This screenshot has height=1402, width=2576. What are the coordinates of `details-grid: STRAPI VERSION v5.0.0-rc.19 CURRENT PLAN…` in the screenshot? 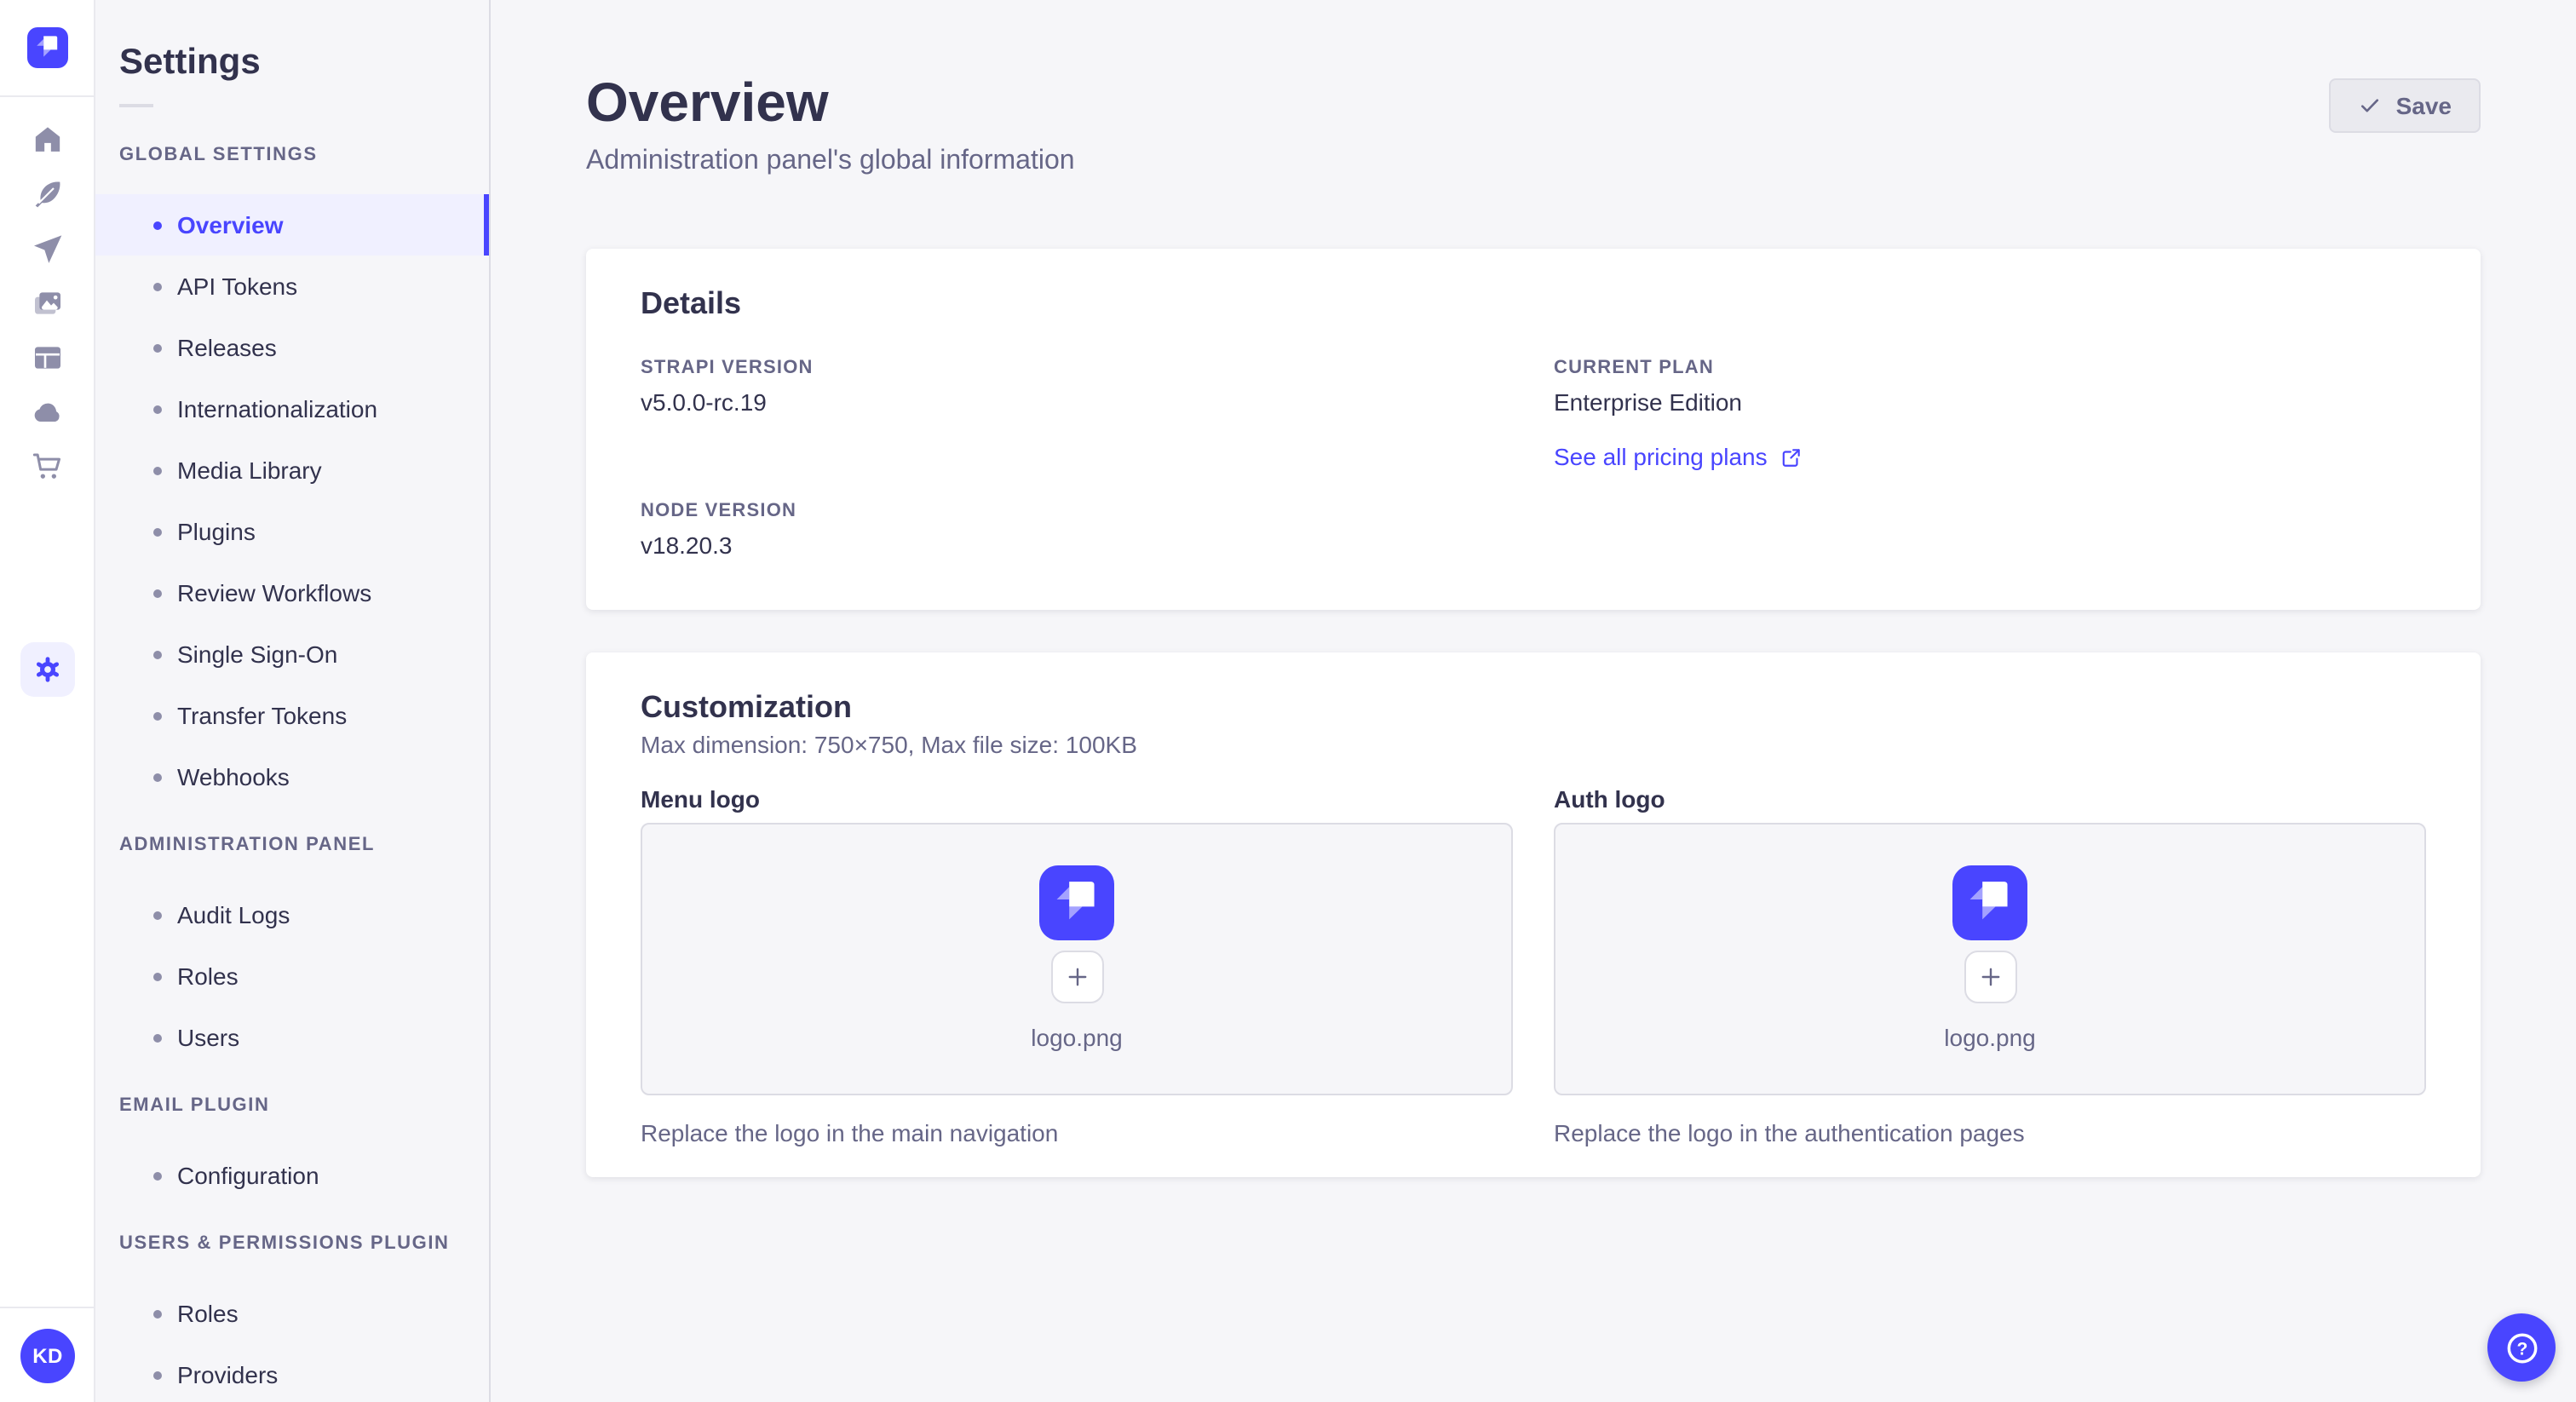 It's located at (1534, 458).